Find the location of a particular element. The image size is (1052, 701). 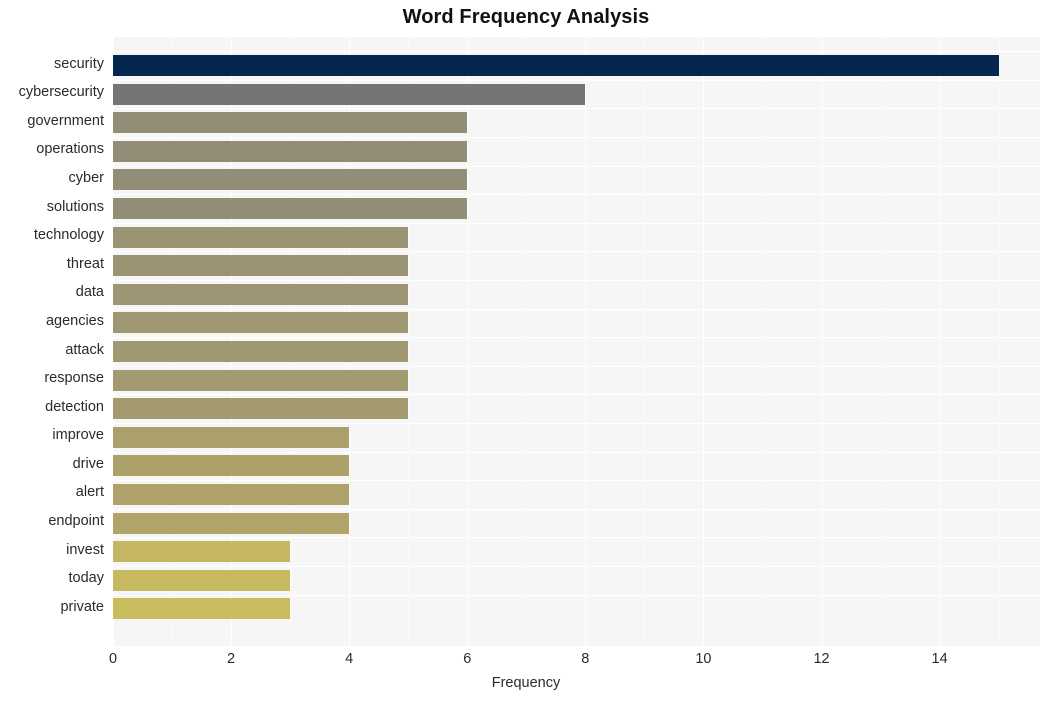

bar-threat is located at coordinates (260, 265).